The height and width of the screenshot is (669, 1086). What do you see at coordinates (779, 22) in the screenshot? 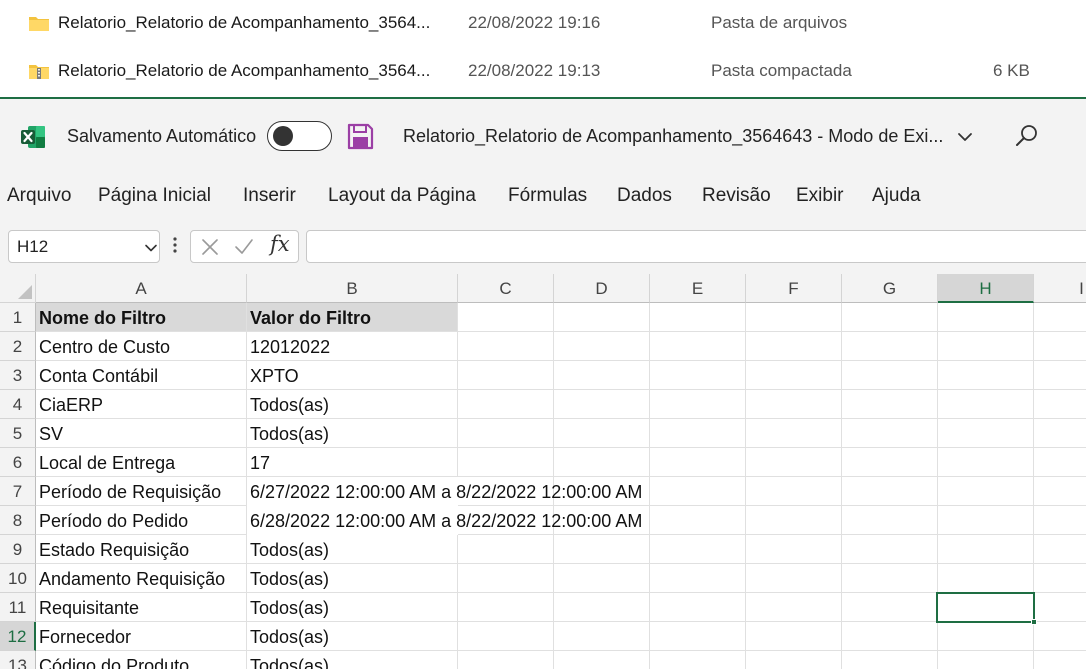
I see `explorer-file-type: Pasta de arquivos` at bounding box center [779, 22].